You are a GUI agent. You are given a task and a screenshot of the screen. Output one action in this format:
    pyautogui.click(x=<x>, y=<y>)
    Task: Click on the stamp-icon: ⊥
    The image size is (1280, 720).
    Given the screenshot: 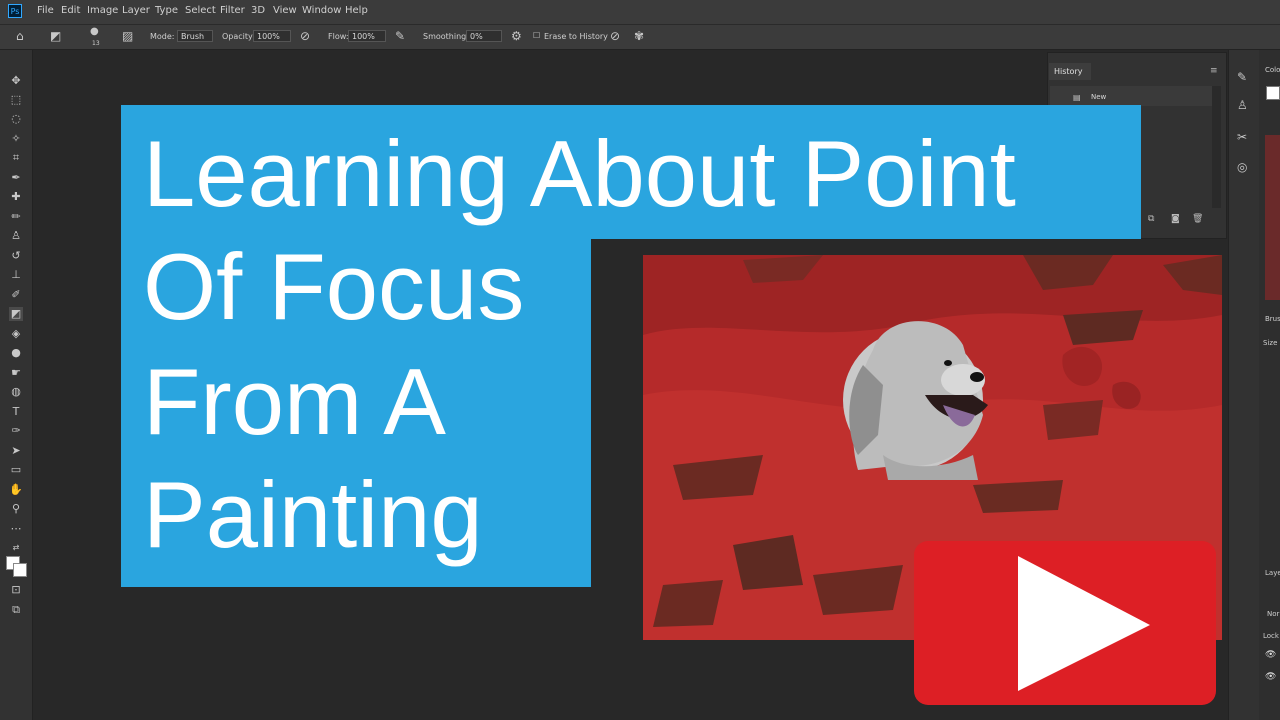 What is the action you would take?
    pyautogui.click(x=16, y=275)
    